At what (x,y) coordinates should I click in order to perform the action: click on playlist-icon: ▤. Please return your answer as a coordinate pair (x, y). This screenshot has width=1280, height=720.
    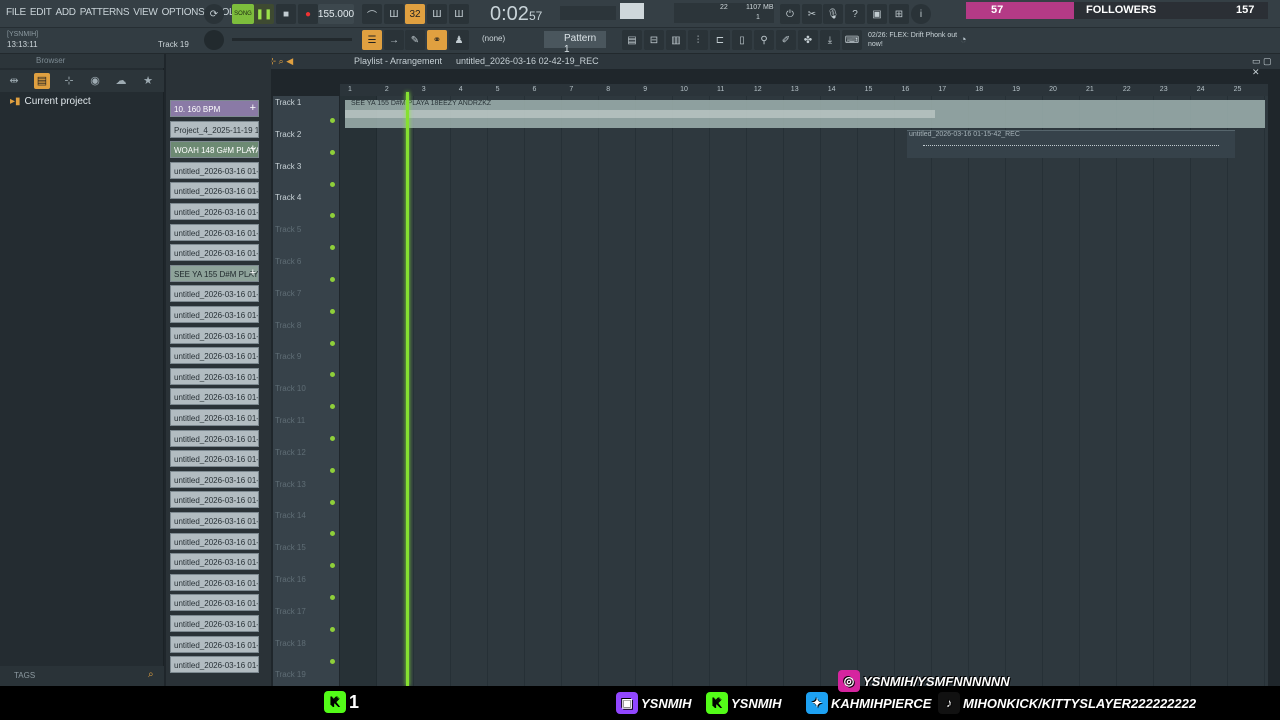
    Looking at the image, I should click on (632, 40).